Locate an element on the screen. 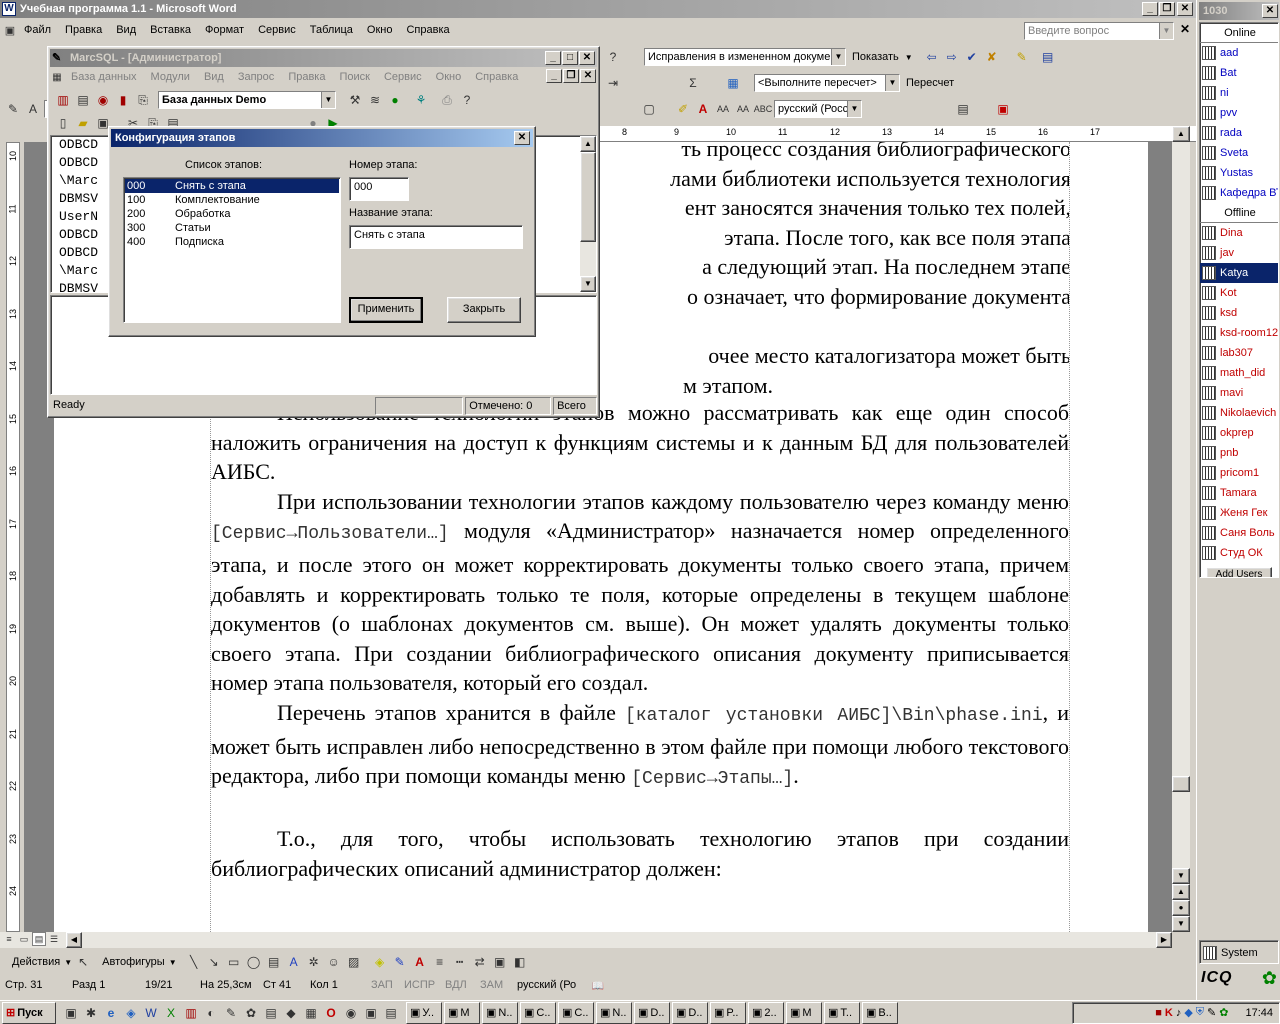 Image resolution: width=1280 pixels, height=1024 pixels. menu-query: Запрос is located at coordinates (256, 77).